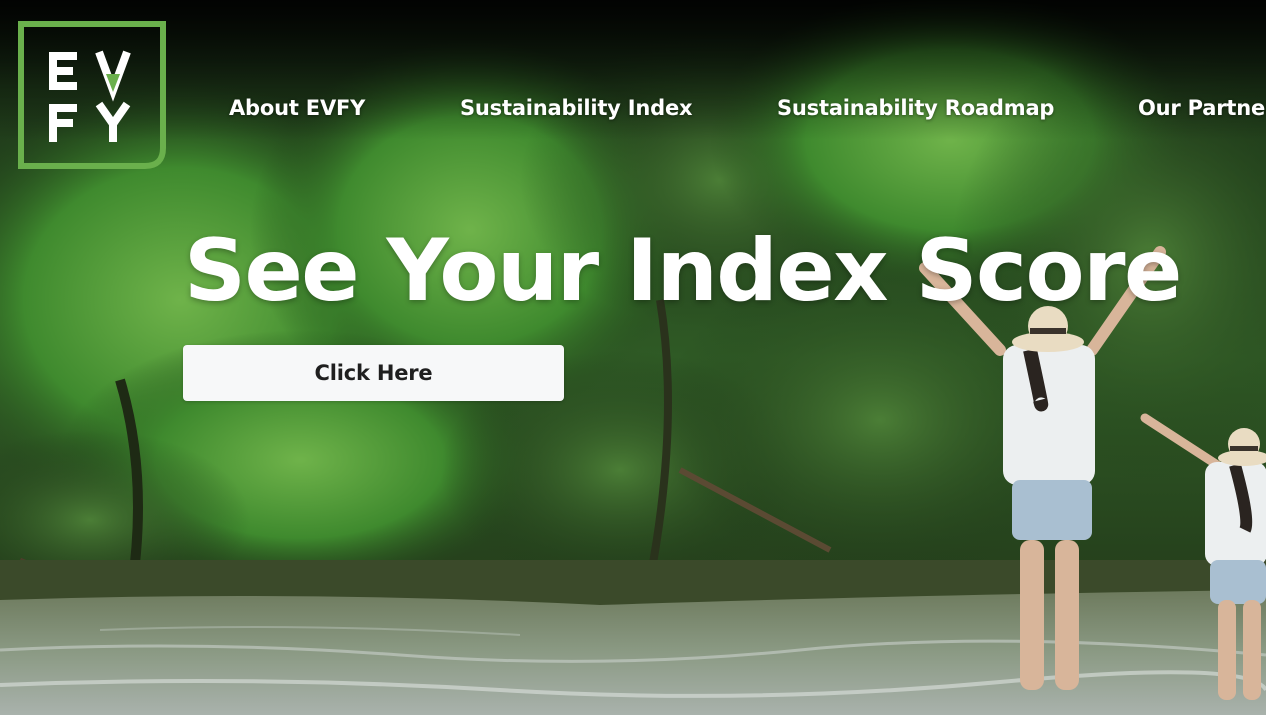 Image resolution: width=1266 pixels, height=715 pixels. Describe the element at coordinates (683, 270) in the screenshot. I see `hero-headline: See Your Index Score` at that location.